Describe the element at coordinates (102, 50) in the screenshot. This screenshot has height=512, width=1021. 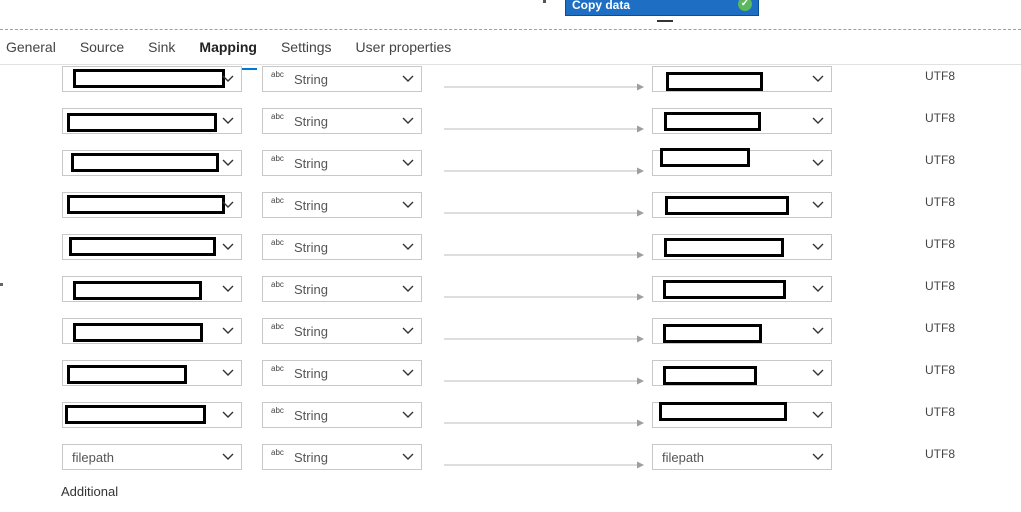
I see `tab-source: Source` at that location.